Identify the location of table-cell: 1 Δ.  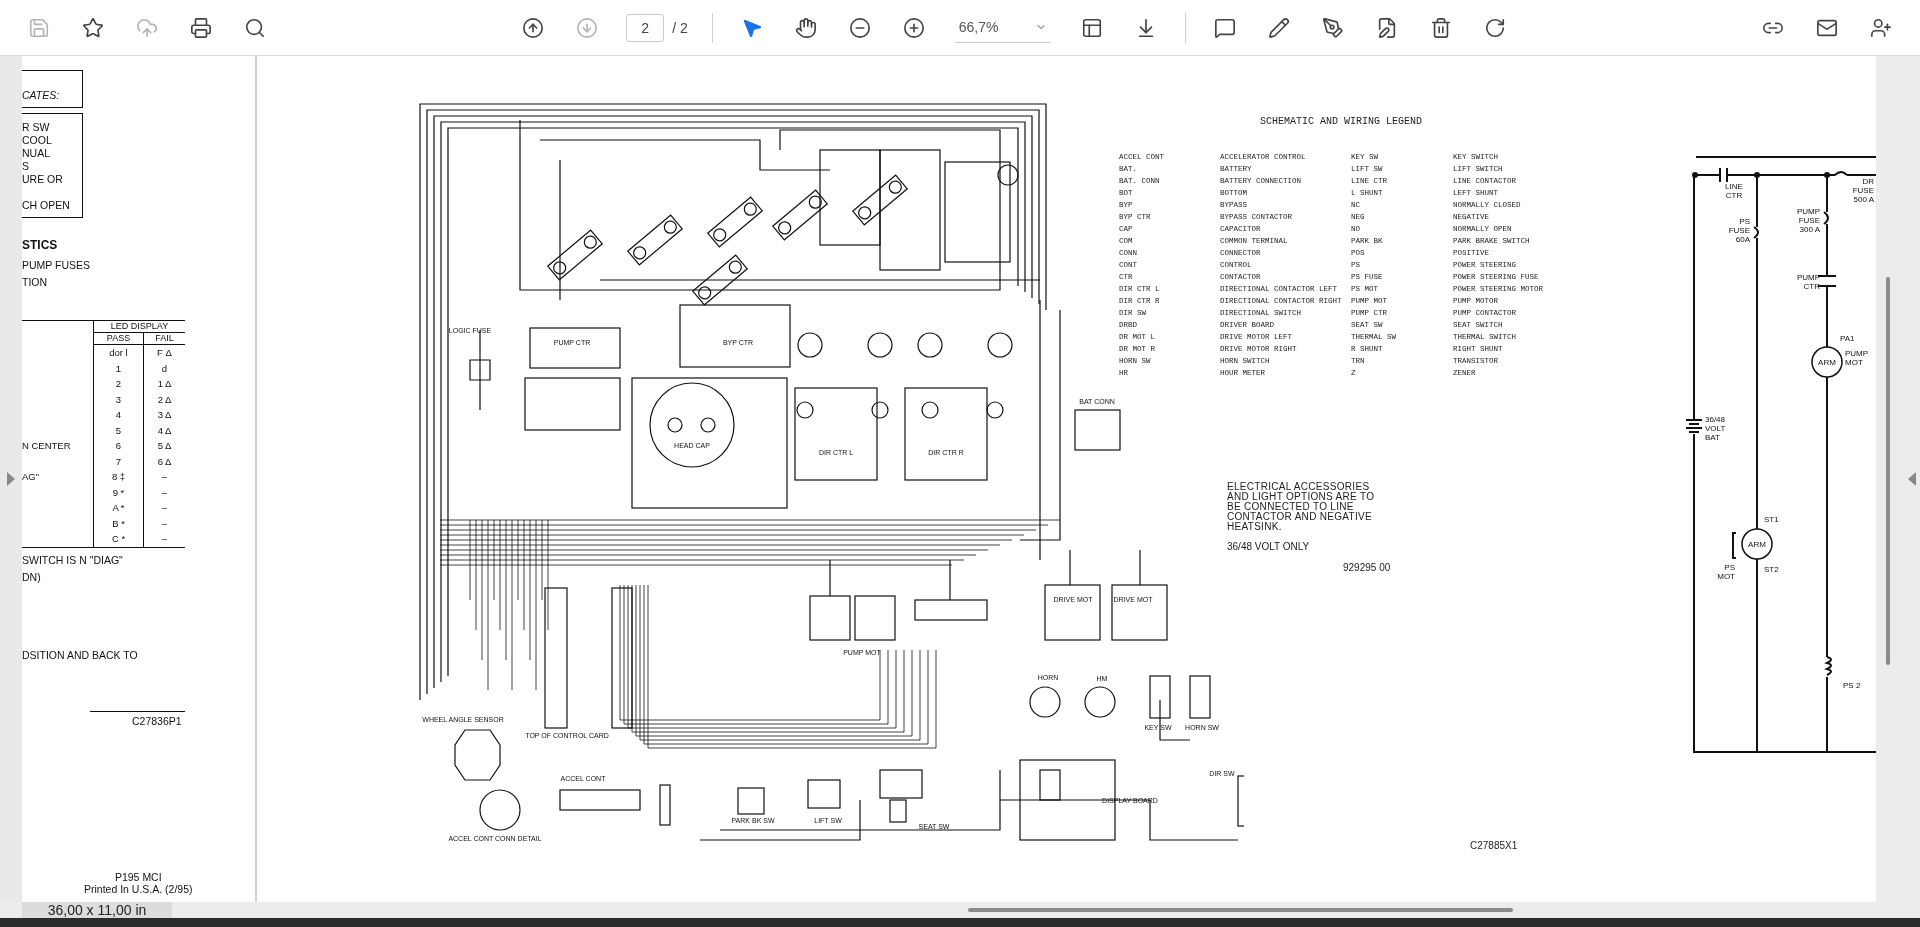
(164, 384).